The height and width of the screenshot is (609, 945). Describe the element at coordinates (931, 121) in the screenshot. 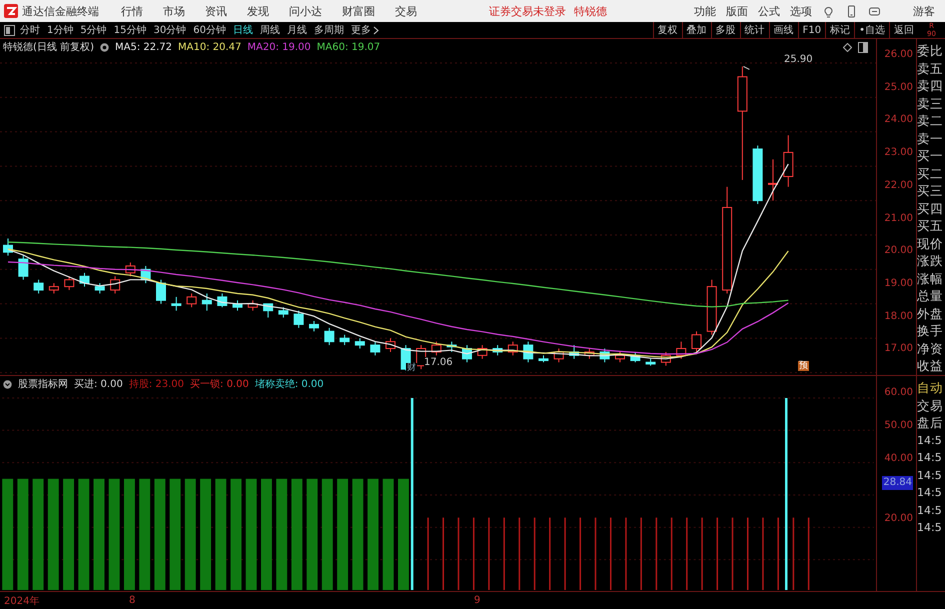

I see `quote-label: 卖二` at that location.